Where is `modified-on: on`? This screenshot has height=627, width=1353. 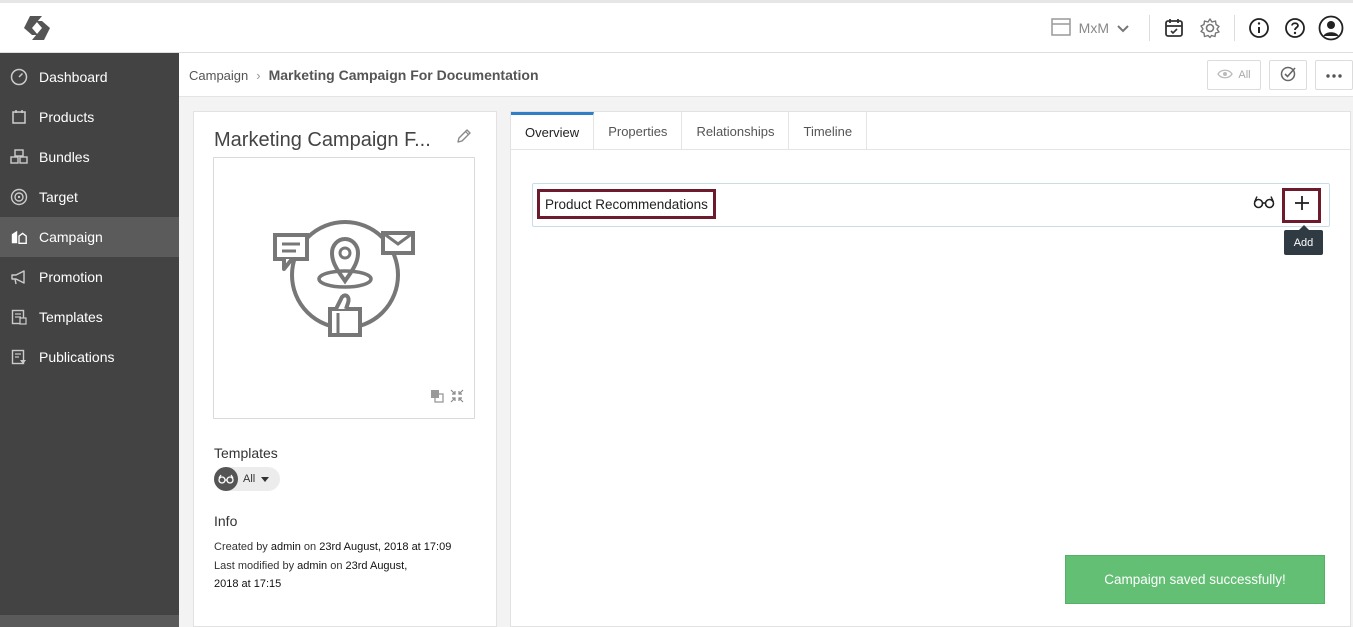
modified-on: on is located at coordinates (336, 565).